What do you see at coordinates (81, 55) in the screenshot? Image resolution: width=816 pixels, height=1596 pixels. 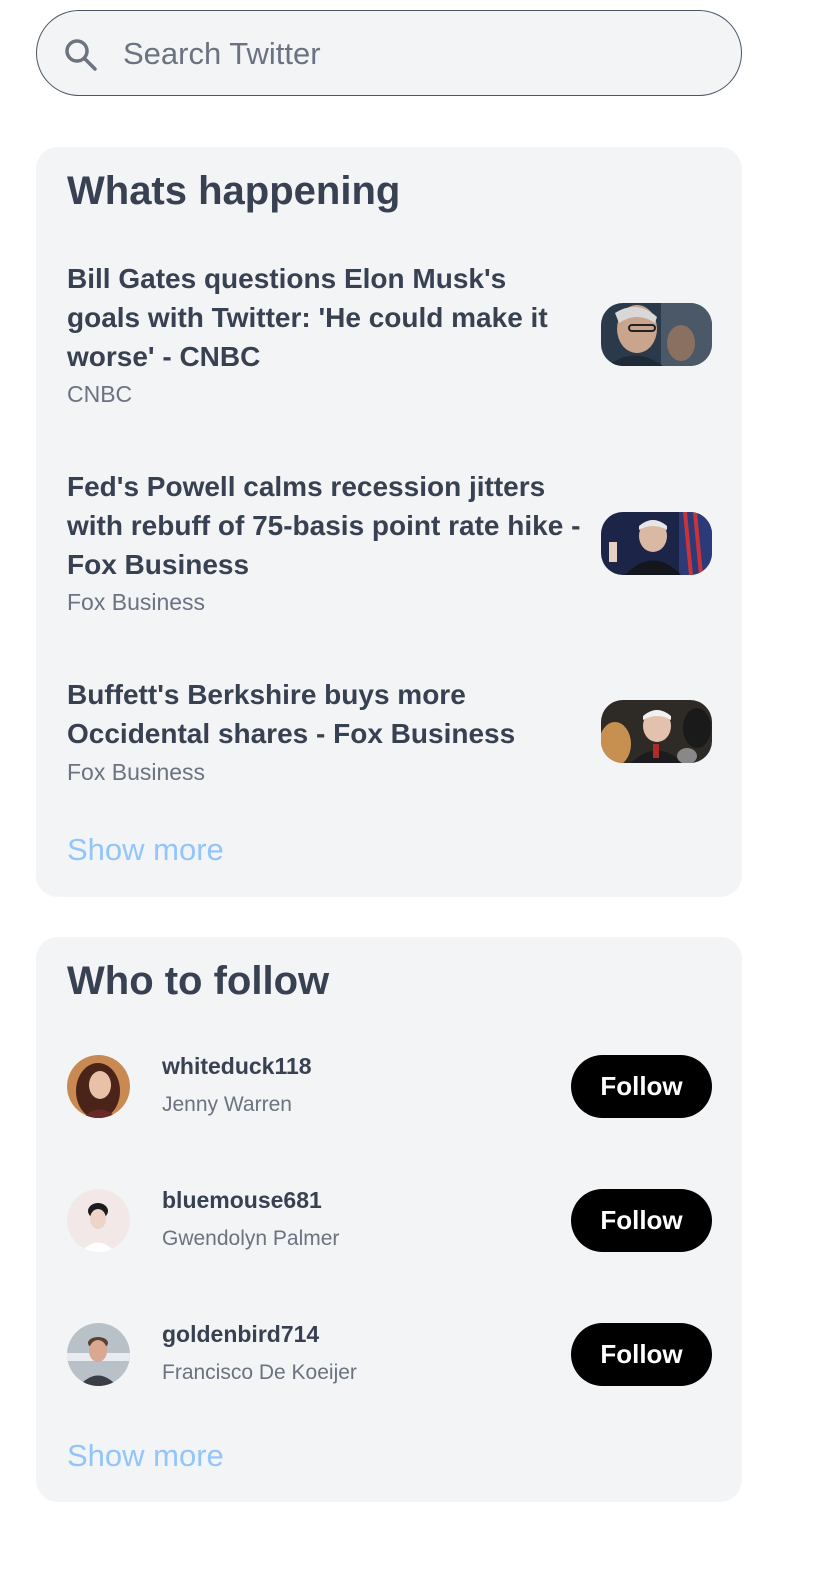 I see `search-icon` at bounding box center [81, 55].